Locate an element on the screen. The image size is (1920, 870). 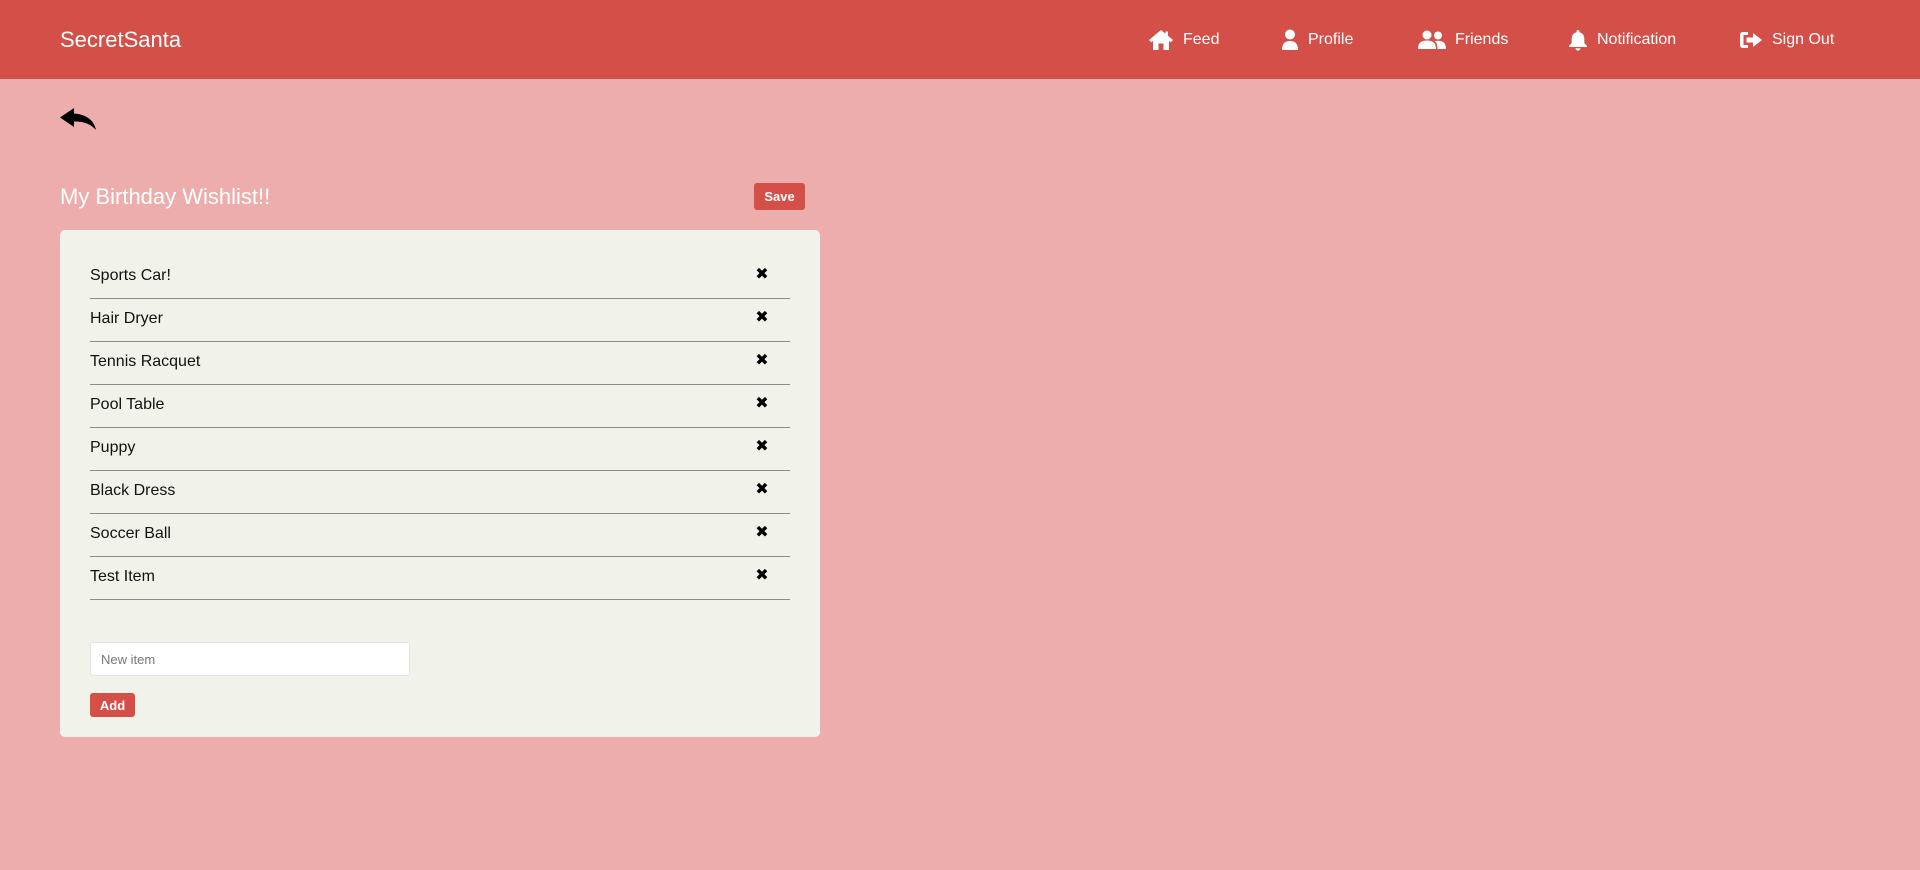
home-icon is located at coordinates (1161, 40).